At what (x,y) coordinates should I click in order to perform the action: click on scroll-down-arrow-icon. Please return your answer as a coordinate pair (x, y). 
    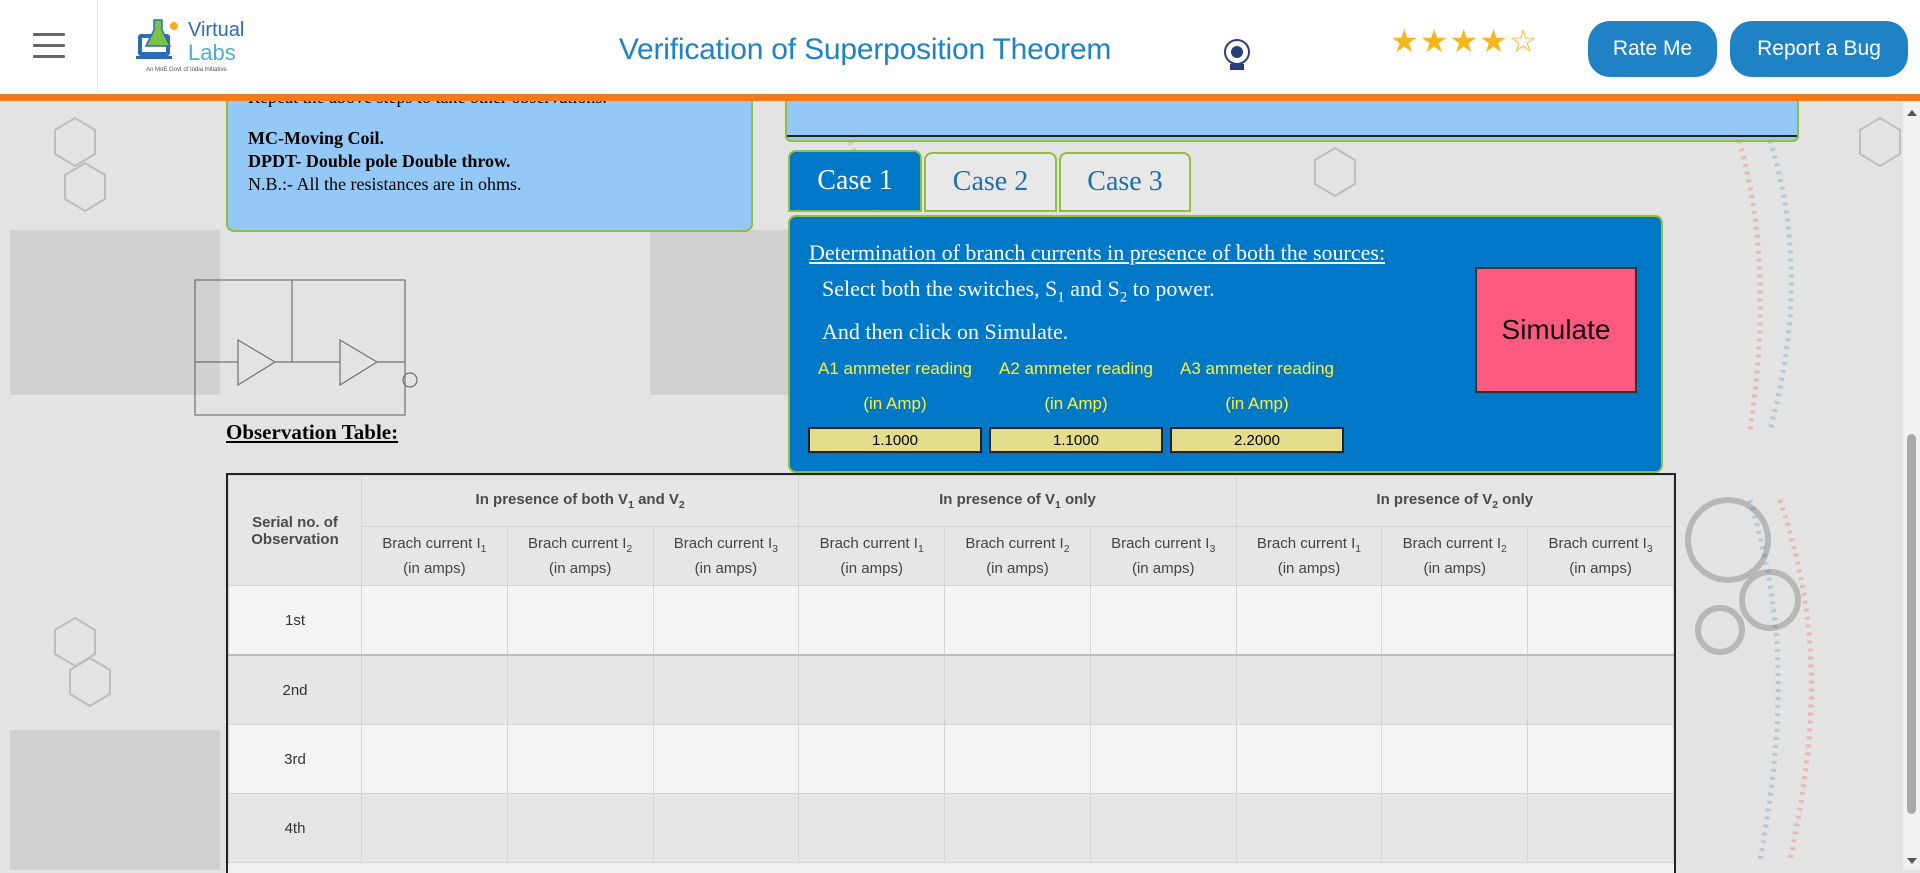
    Looking at the image, I should click on (1912, 861).